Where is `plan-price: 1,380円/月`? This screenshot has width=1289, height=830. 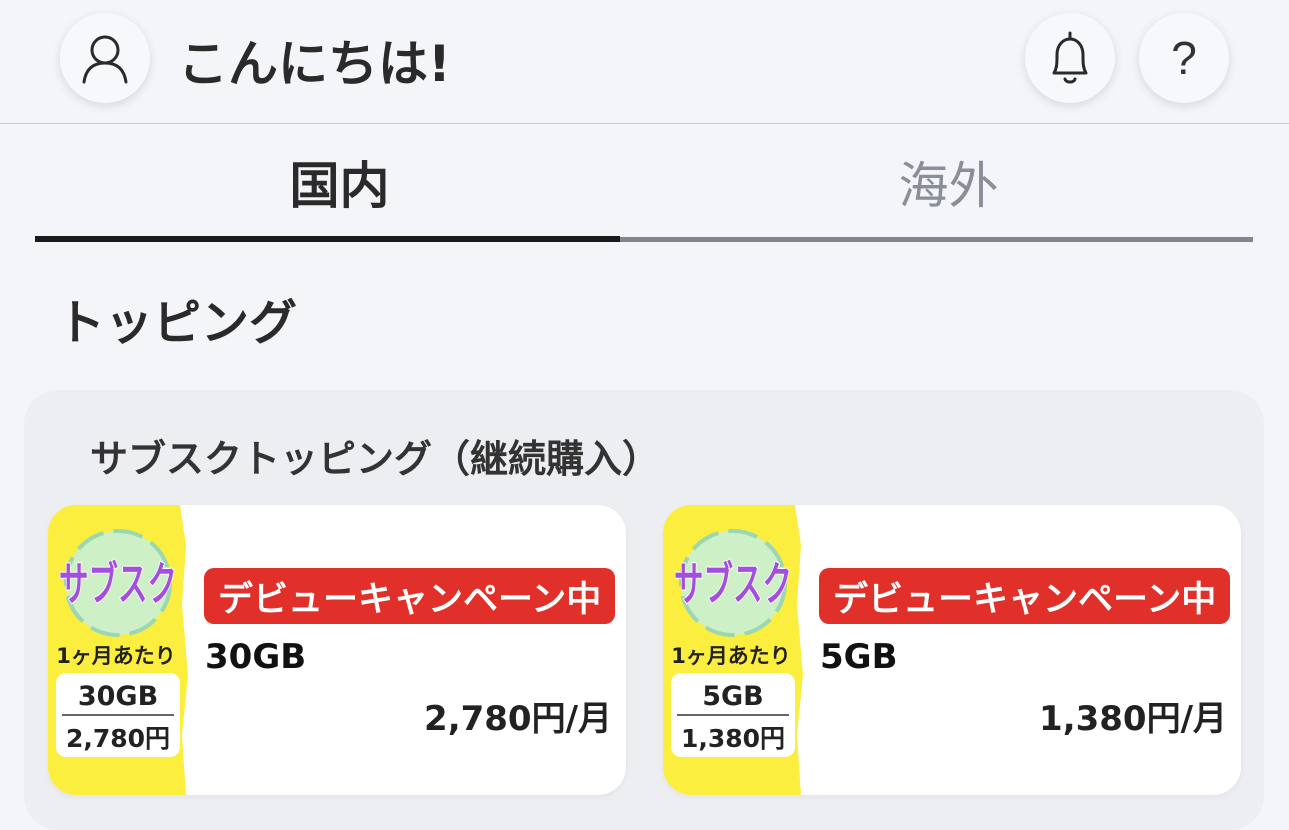 plan-price: 1,380円/月 is located at coordinates (1133, 719).